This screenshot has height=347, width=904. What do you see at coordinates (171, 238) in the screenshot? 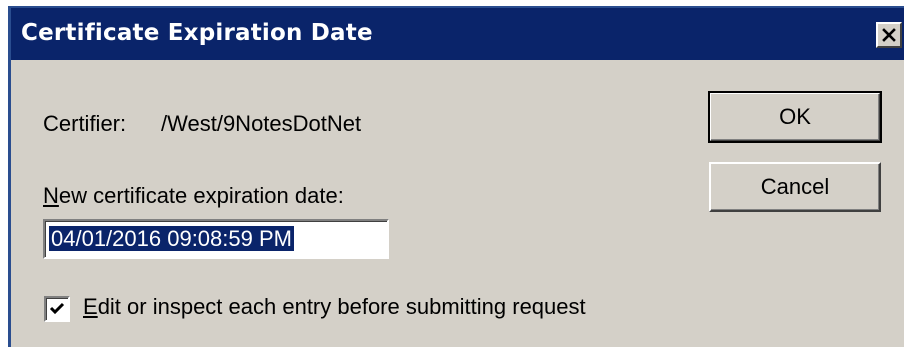
I see `expiration-date-value: 04/01/2016 09:08:59 PM` at bounding box center [171, 238].